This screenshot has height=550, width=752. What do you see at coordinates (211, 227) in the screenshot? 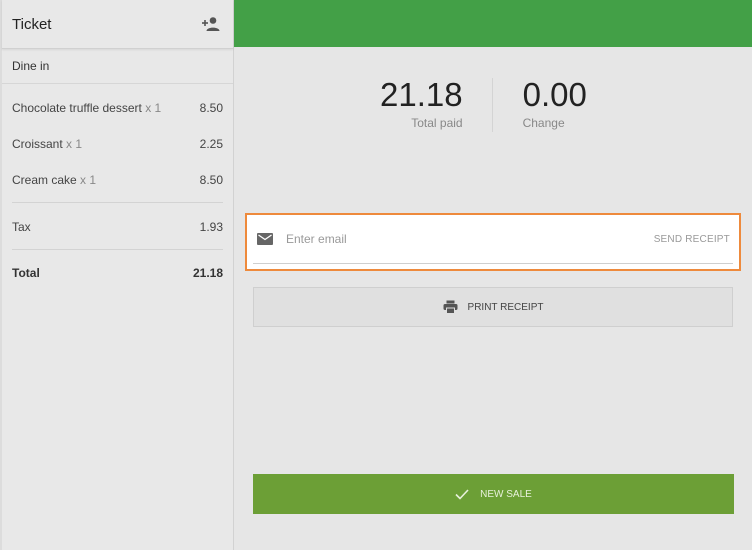
I see `tax-value: 1.93` at bounding box center [211, 227].